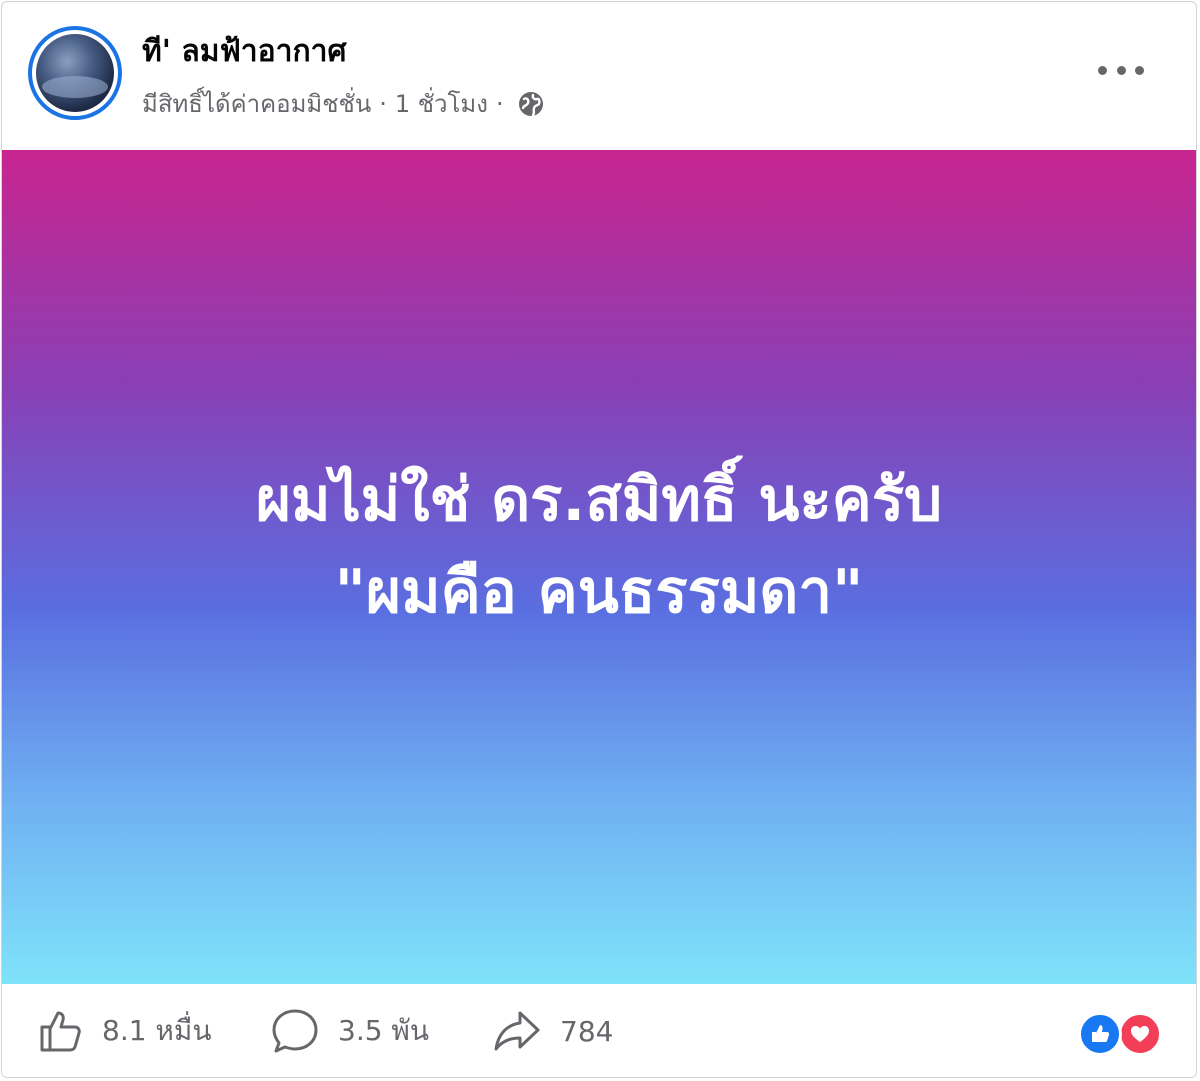 The image size is (1200, 1081). What do you see at coordinates (531, 104) in the screenshot?
I see `globe-icon` at bounding box center [531, 104].